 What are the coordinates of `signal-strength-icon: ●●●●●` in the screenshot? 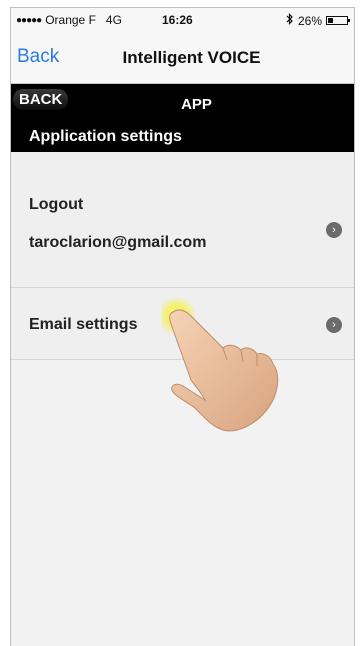 It's located at (29, 20).